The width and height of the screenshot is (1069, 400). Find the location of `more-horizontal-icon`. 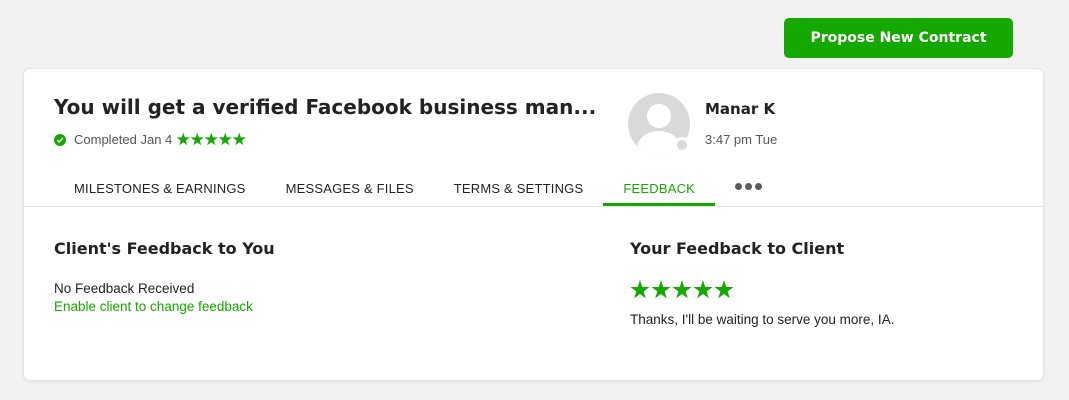

more-horizontal-icon is located at coordinates (744, 182).